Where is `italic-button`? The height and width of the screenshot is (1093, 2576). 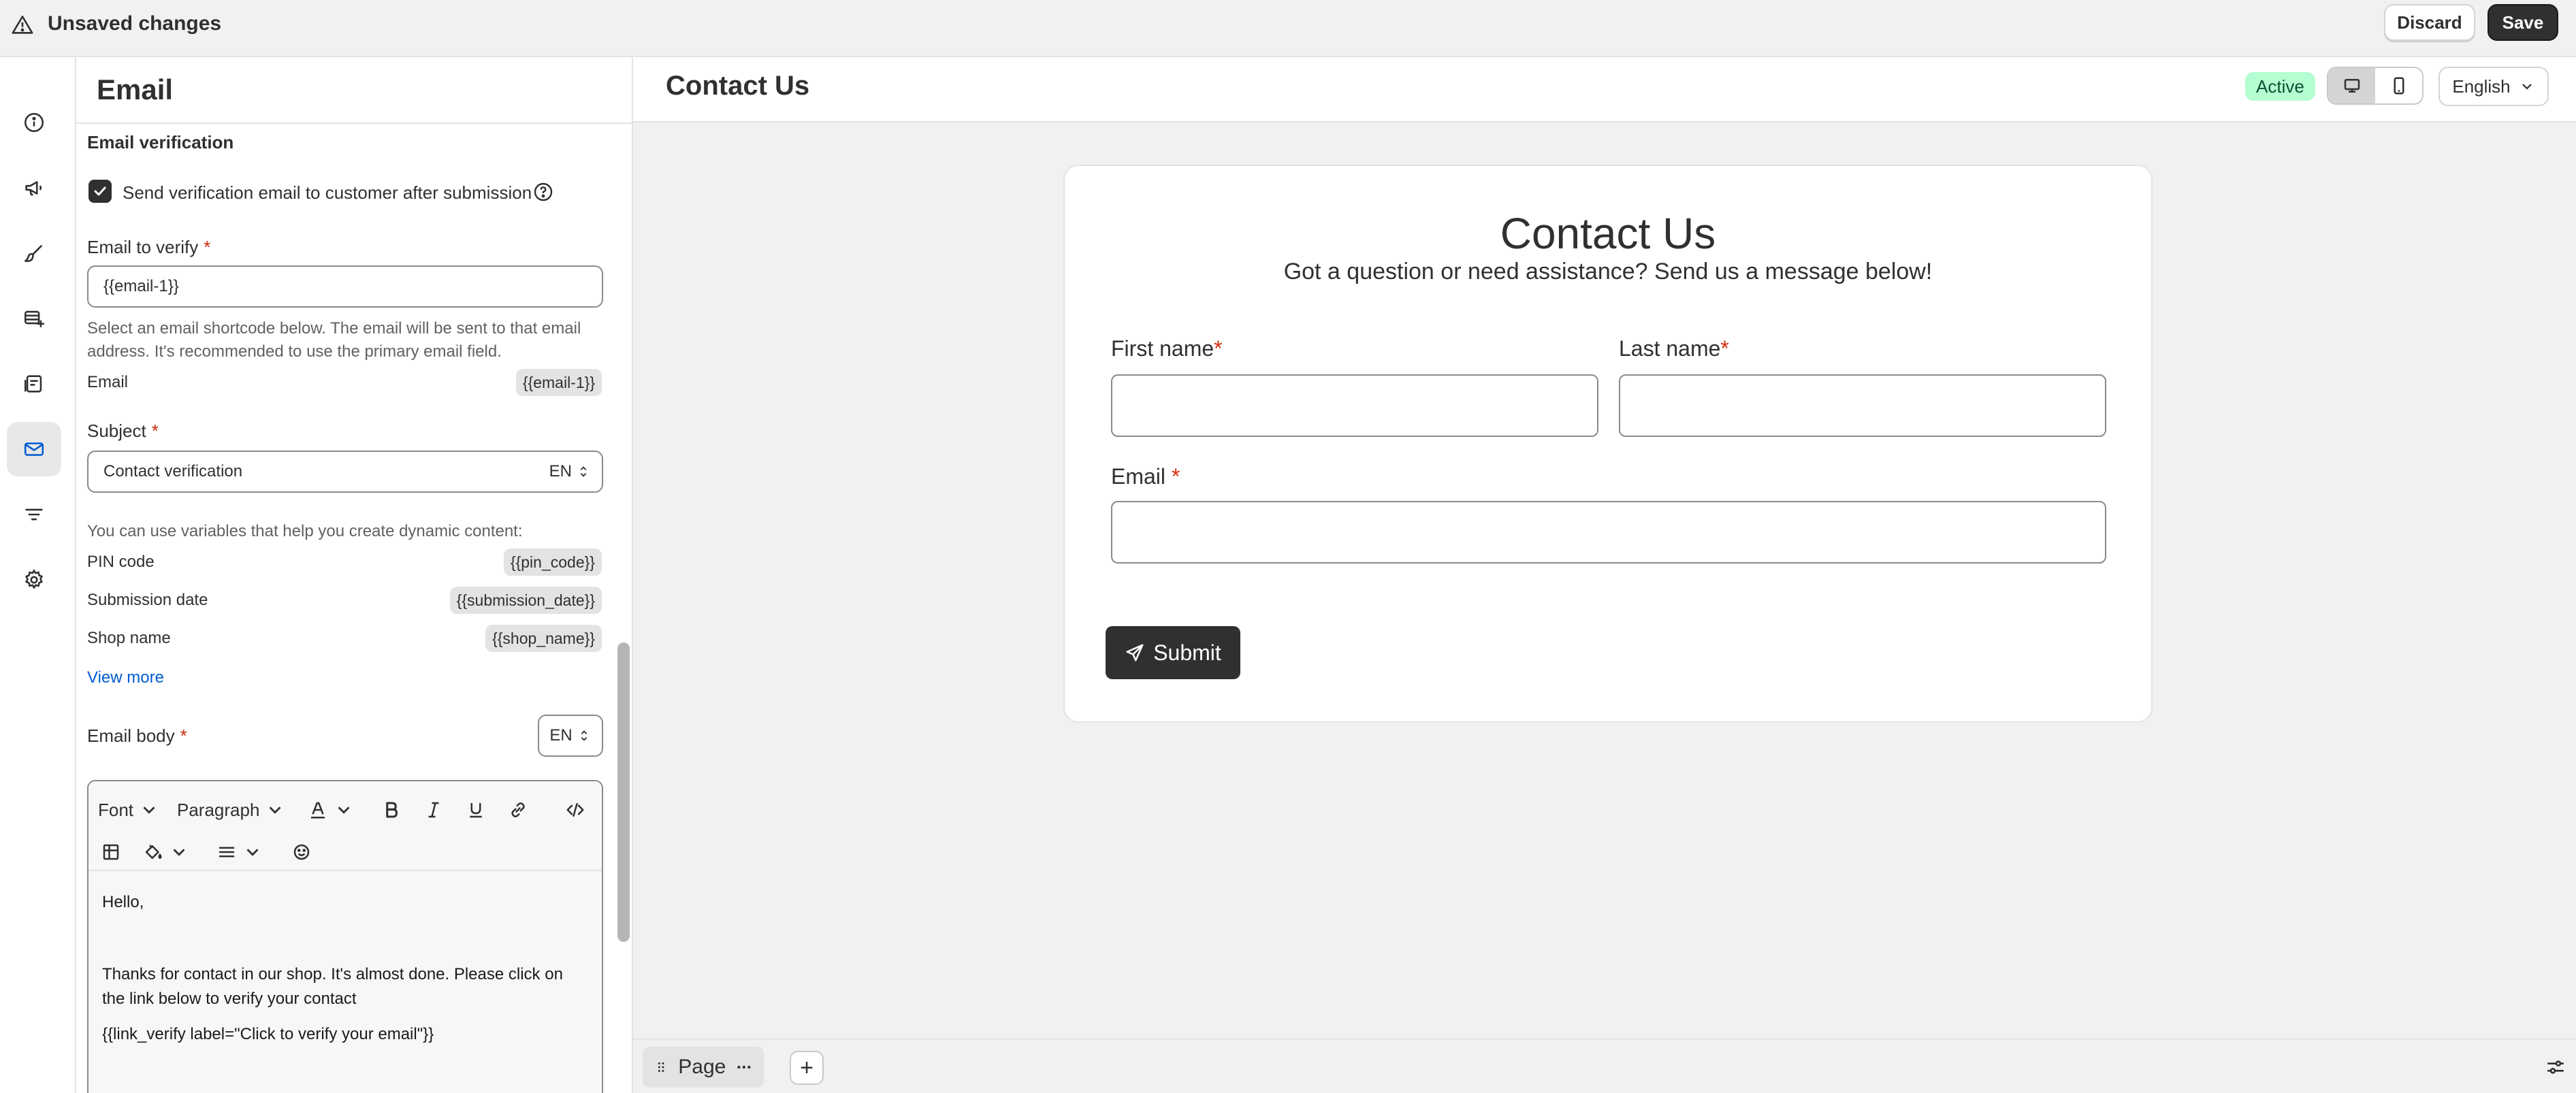 italic-button is located at coordinates (433, 809).